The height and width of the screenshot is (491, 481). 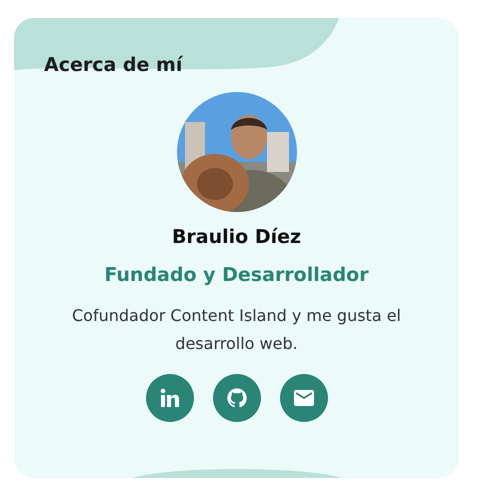 I want to click on envelope-icon, so click(x=304, y=398).